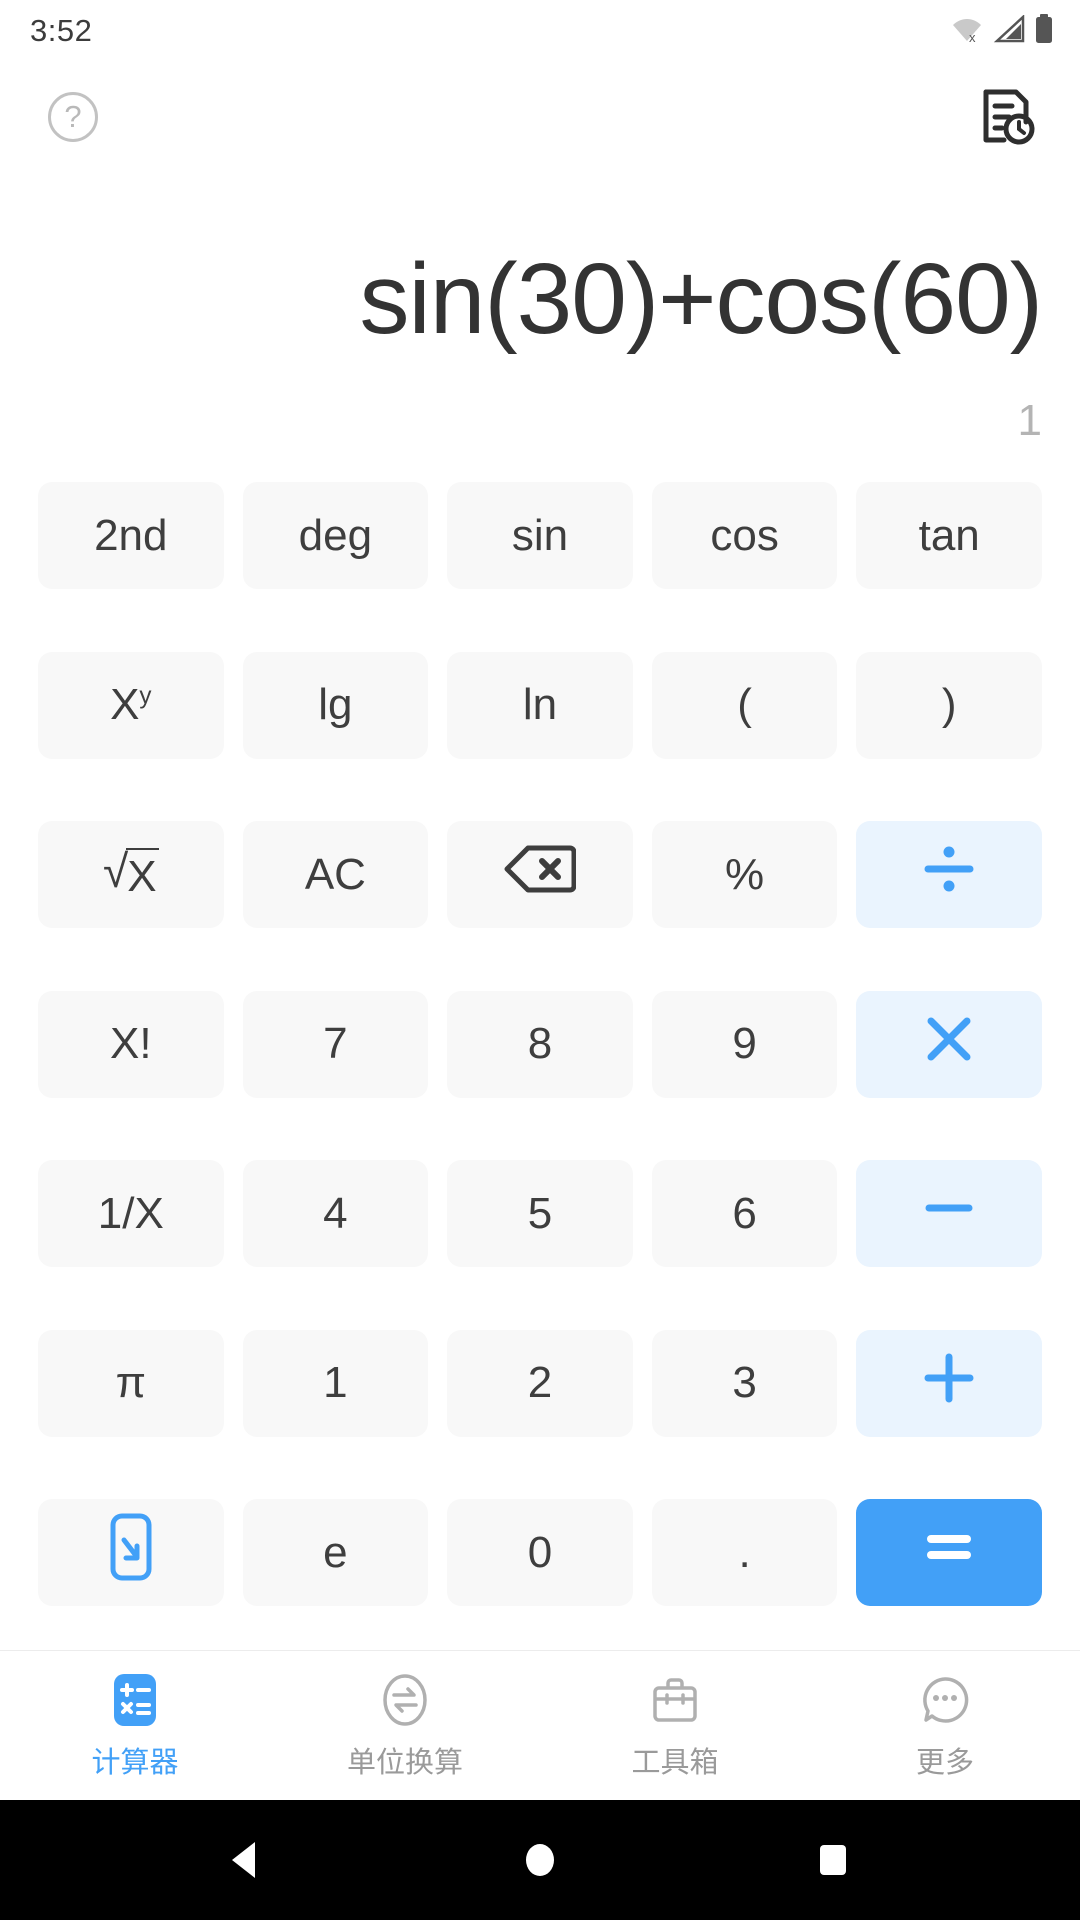  I want to click on nav-more: 更多, so click(945, 1726).